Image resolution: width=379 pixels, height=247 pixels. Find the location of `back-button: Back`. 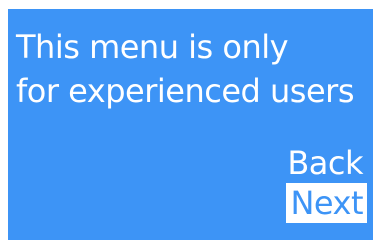

back-button: Back is located at coordinates (325, 163).